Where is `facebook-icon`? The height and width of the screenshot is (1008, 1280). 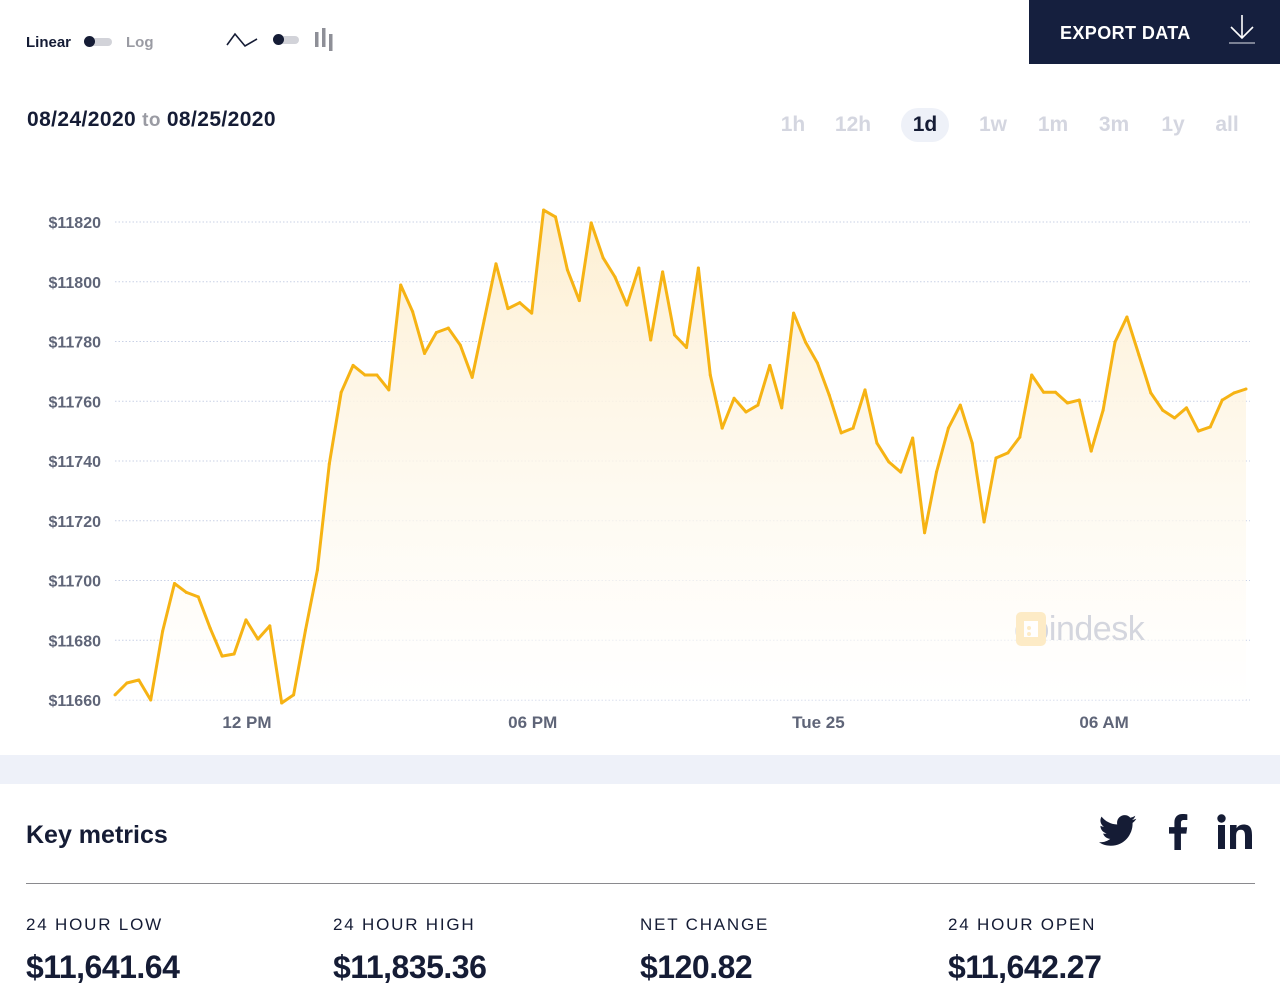
facebook-icon is located at coordinates (1178, 832).